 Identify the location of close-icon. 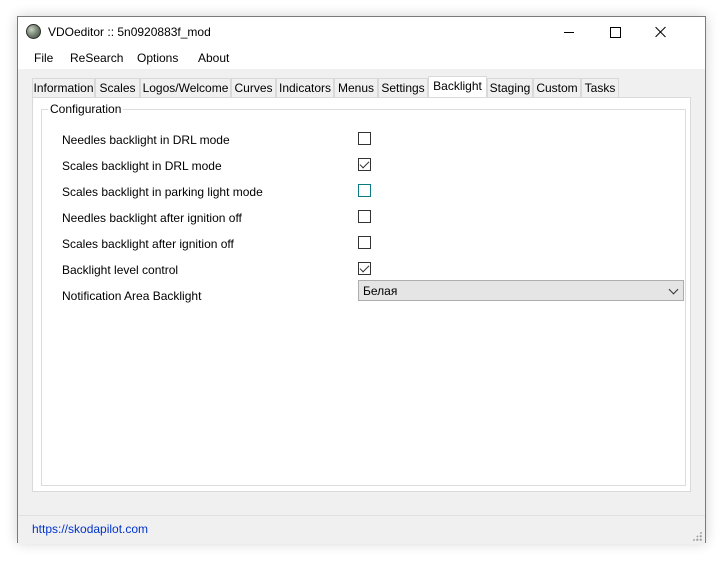
(661, 32).